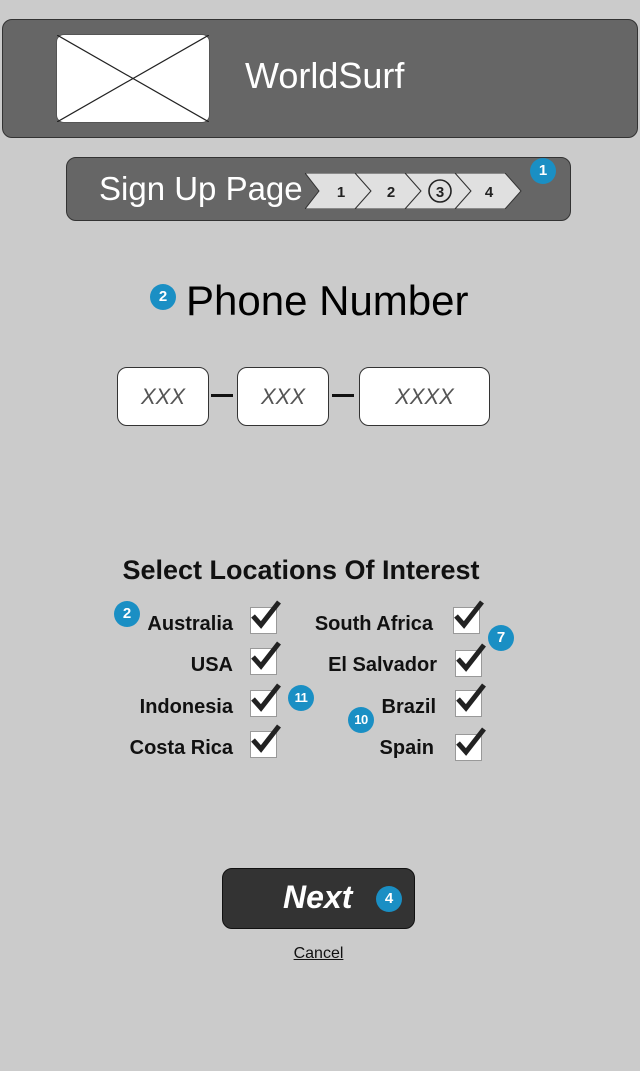 Image resolution: width=640 pixels, height=1071 pixels. Describe the element at coordinates (301, 570) in the screenshot. I see `locations-heading: Select Locations Of Interest` at that location.